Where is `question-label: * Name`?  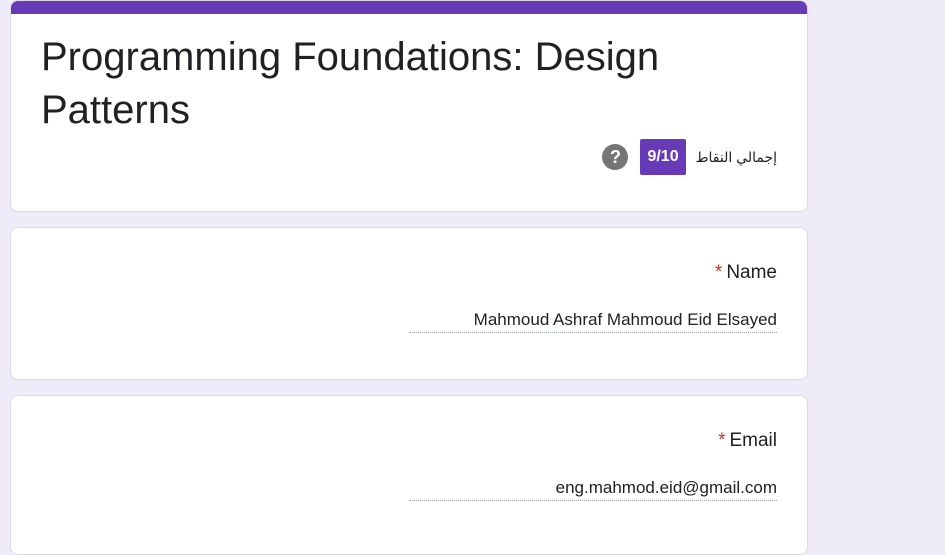
question-label: * Name is located at coordinates (746, 273).